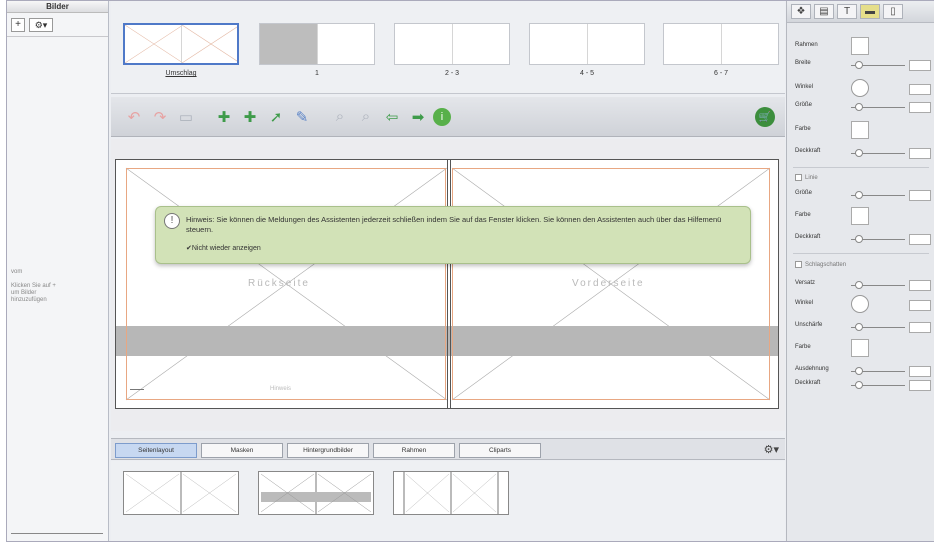 The width and height of the screenshot is (938, 542). What do you see at coordinates (920, 153) in the screenshot?
I see `opacity-value-field` at bounding box center [920, 153].